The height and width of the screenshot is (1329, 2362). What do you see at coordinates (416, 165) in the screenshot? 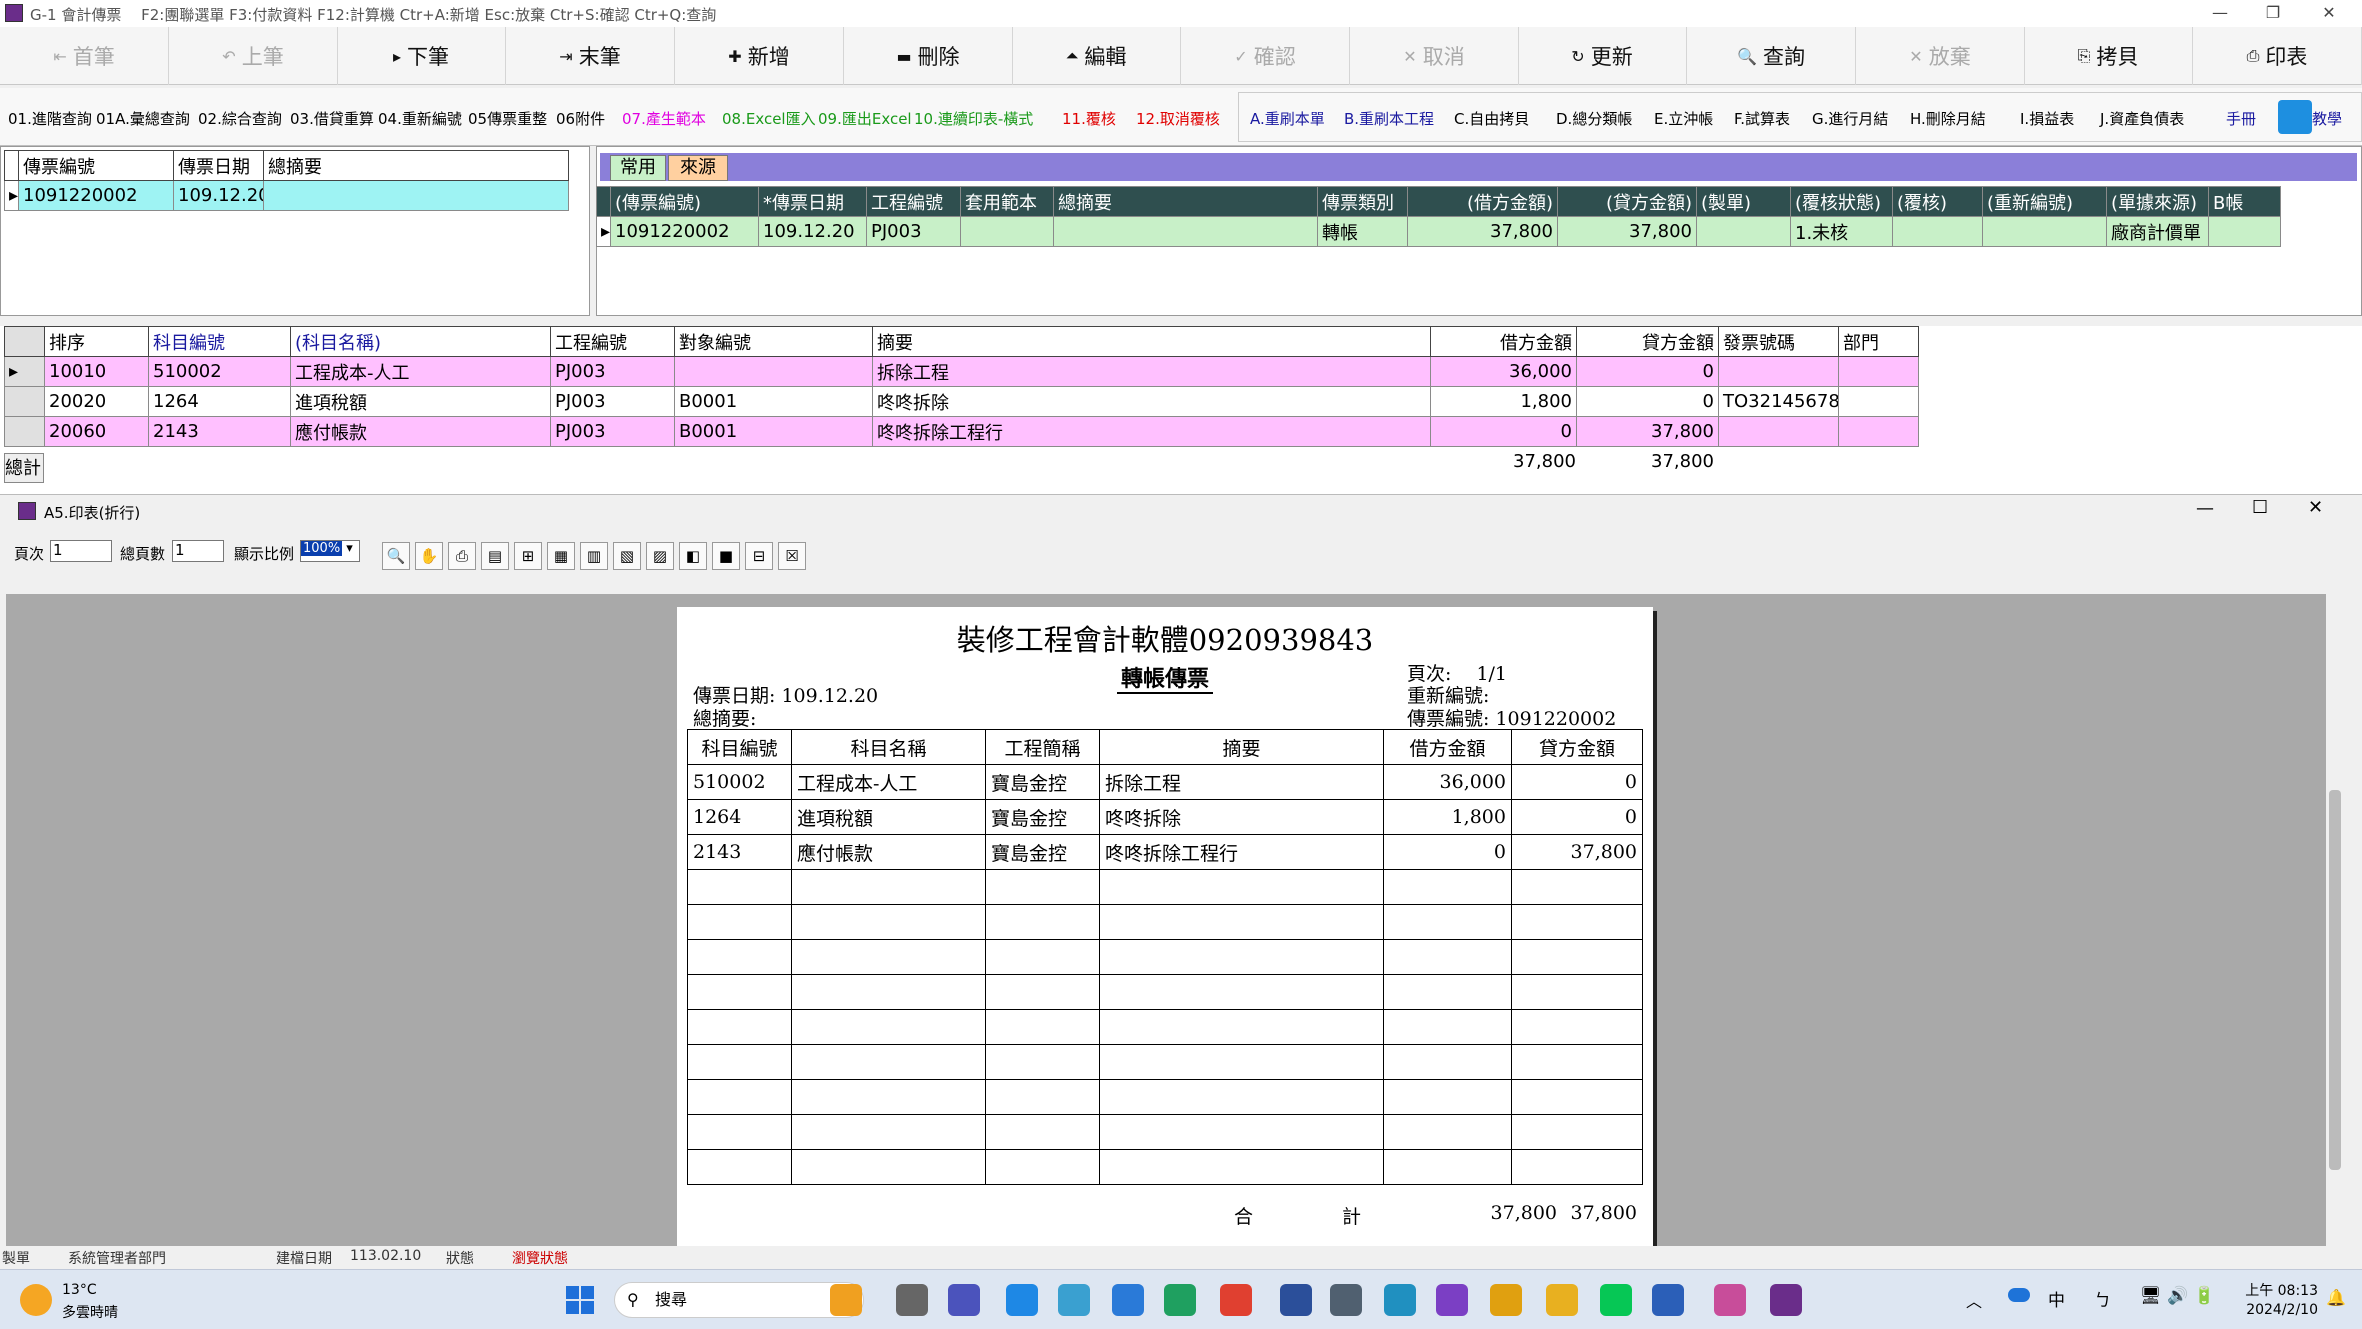
I see `col-header: 總摘要` at bounding box center [416, 165].